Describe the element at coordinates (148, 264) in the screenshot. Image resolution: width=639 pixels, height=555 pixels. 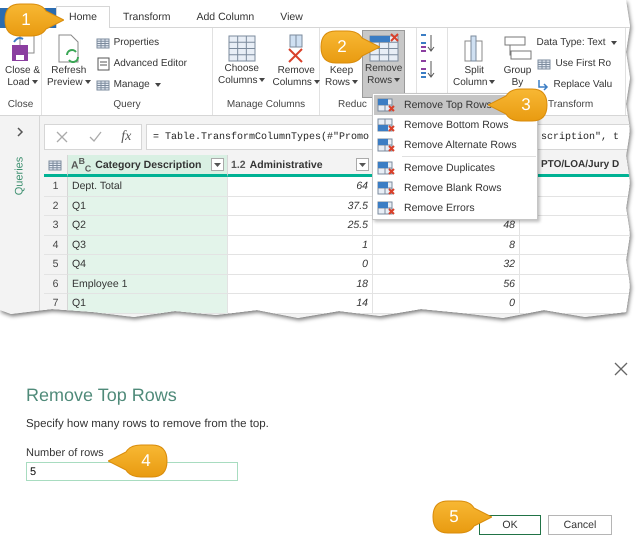
I see `table-cell: Q4` at that location.